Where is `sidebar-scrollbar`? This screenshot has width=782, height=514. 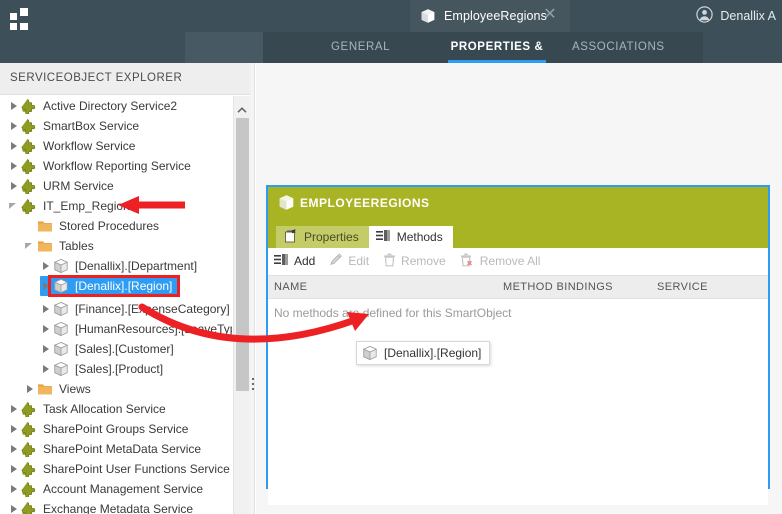
sidebar-scrollbar is located at coordinates (241, 305).